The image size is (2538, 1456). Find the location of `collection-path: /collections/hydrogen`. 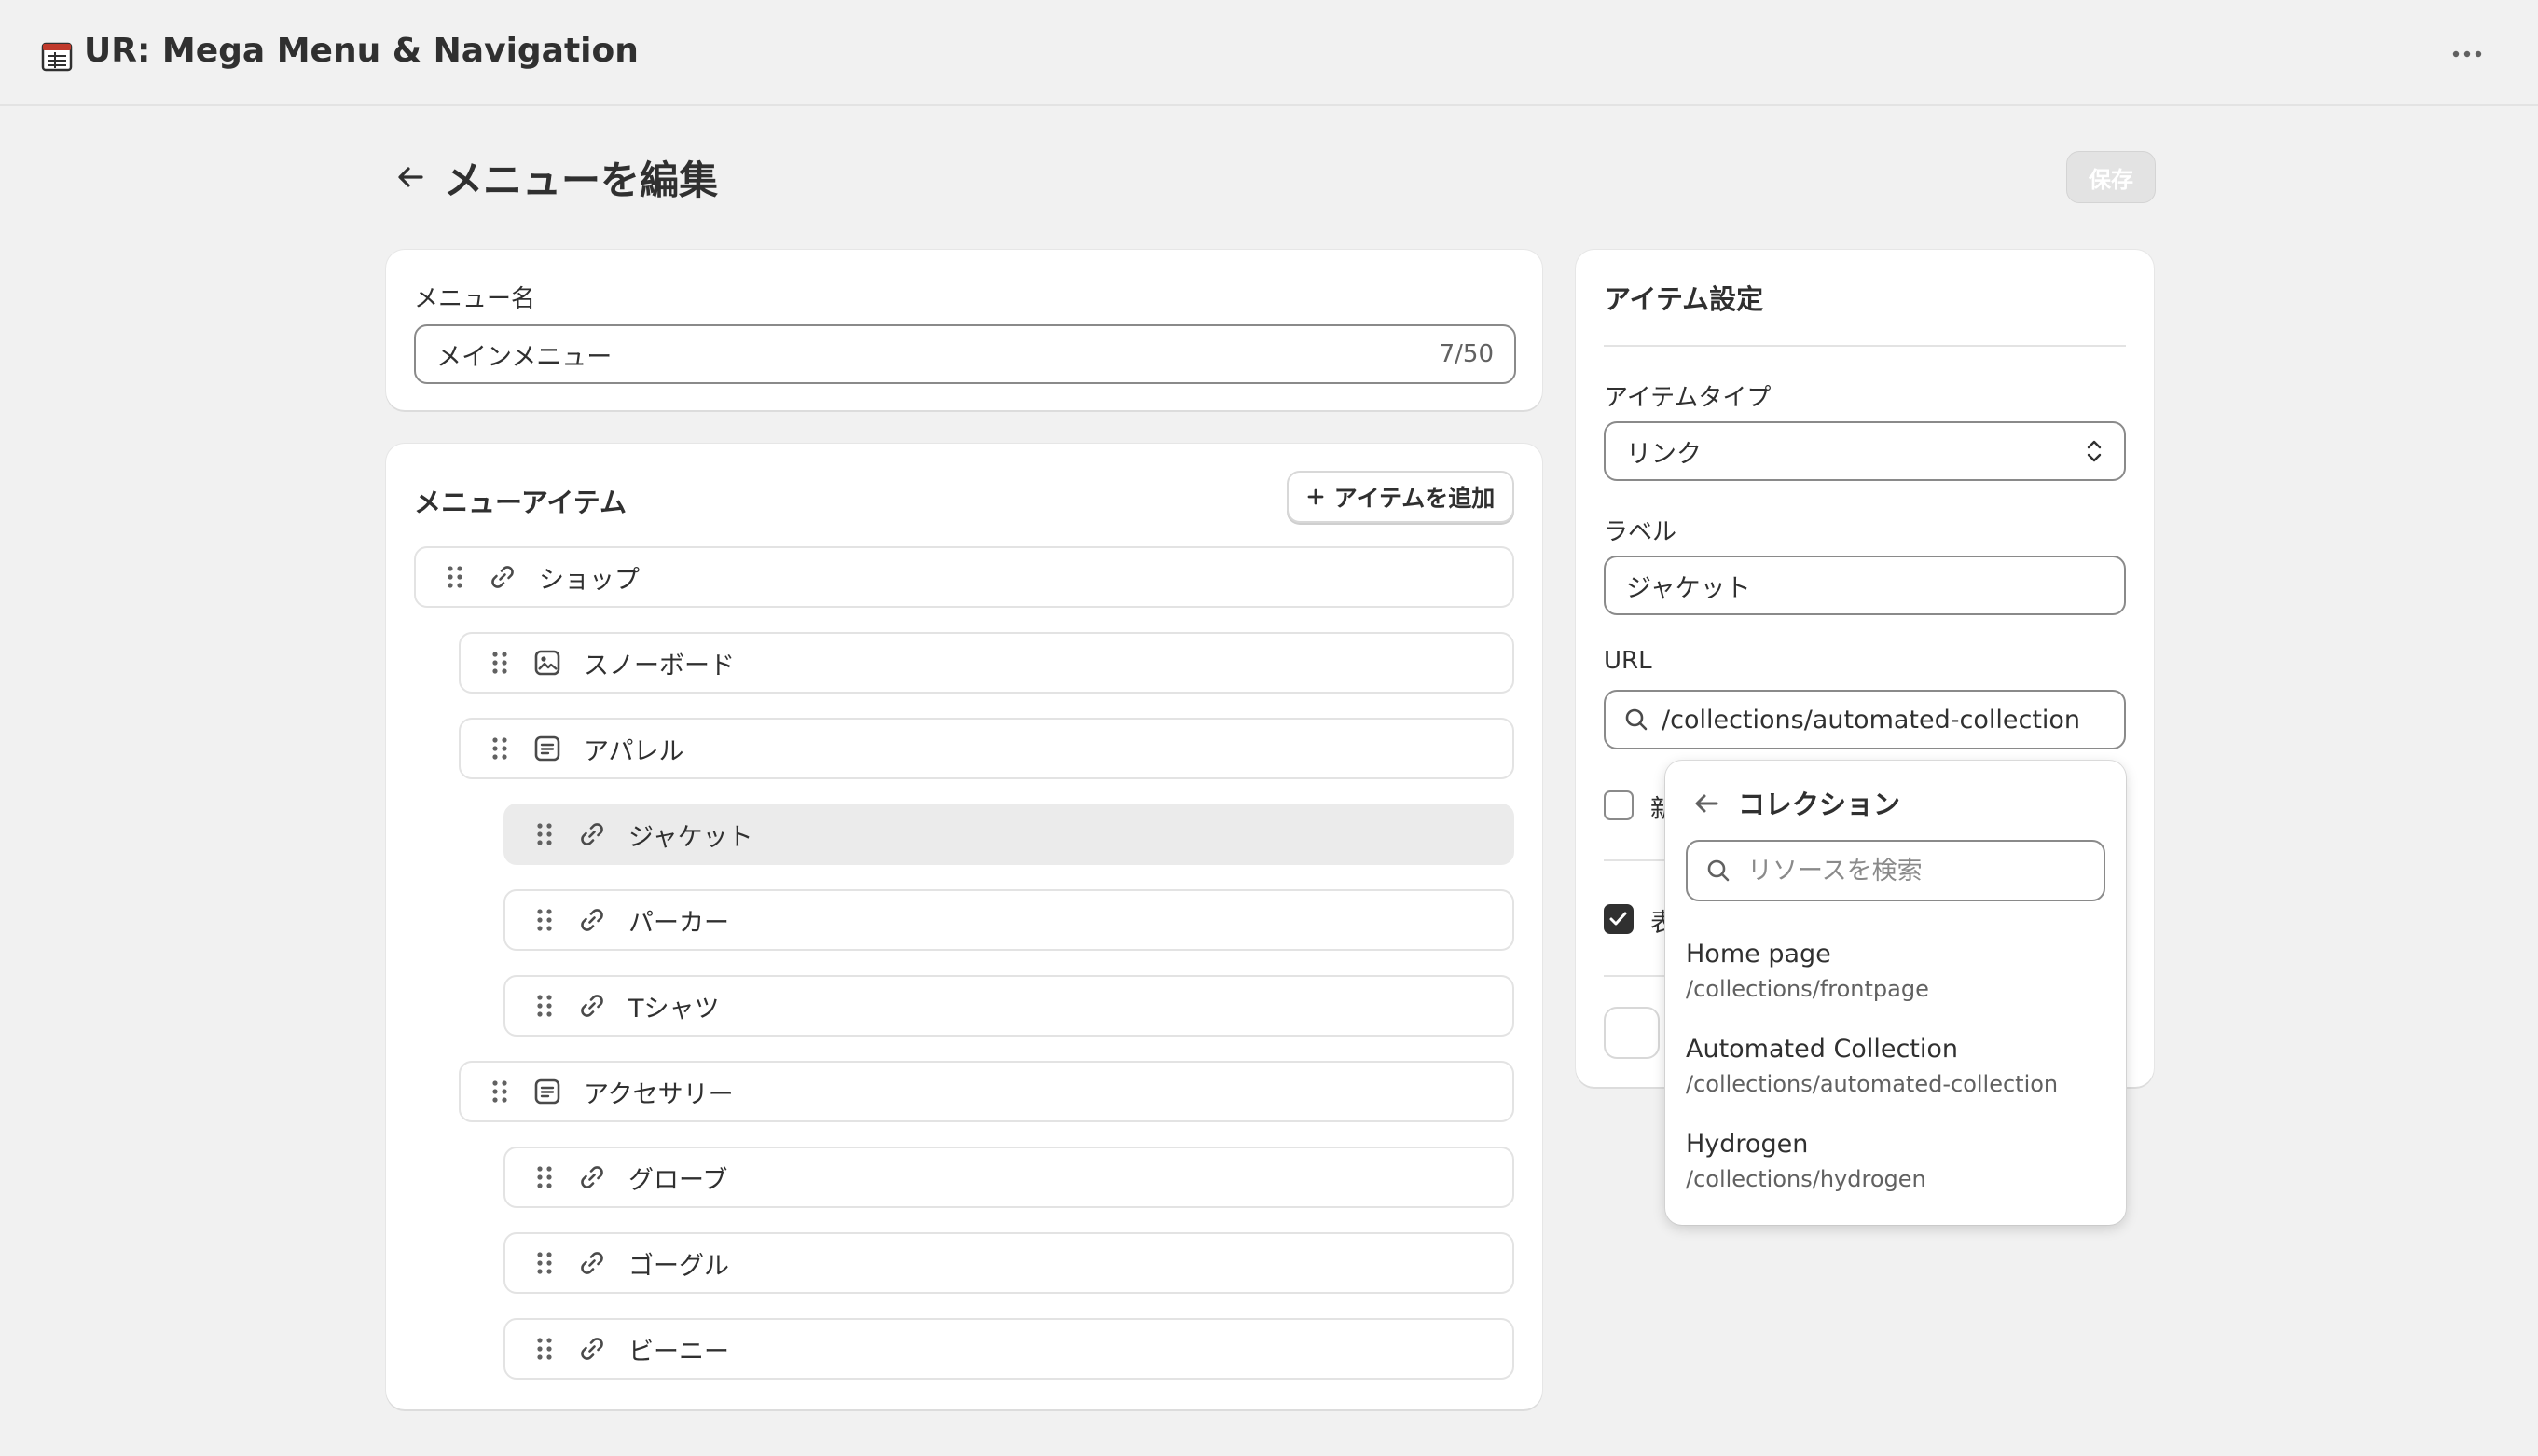

collection-path: /collections/hydrogen is located at coordinates (1806, 1179).